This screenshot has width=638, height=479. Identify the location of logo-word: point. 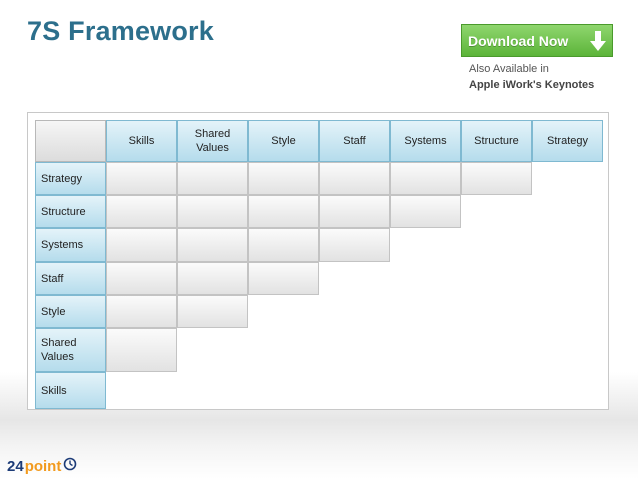
(43, 466).